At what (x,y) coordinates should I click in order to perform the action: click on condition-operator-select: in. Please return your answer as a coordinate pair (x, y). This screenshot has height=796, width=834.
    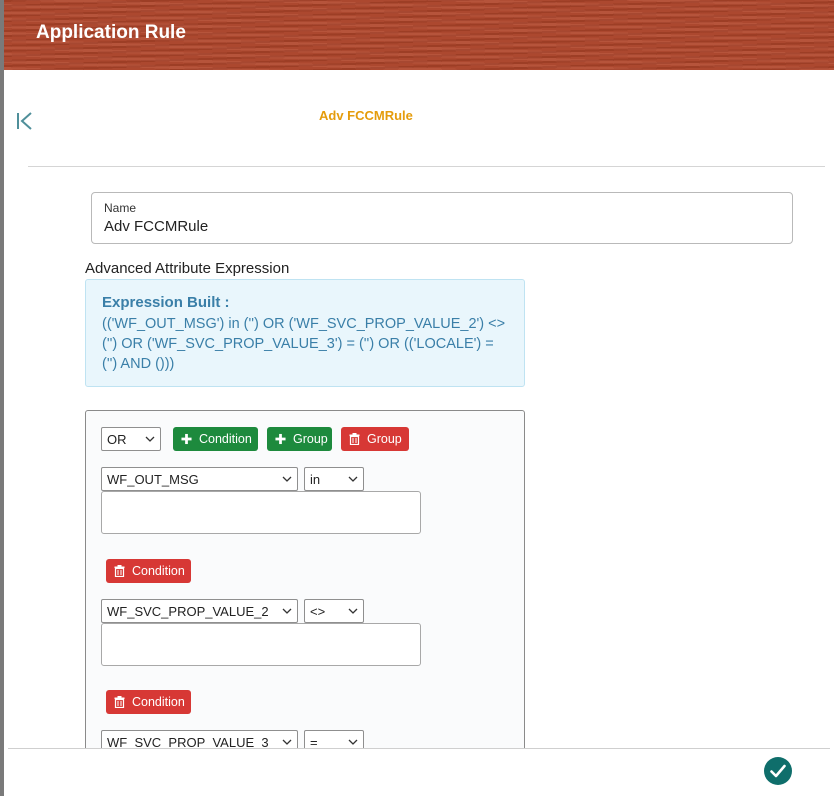
    Looking at the image, I should click on (334, 479).